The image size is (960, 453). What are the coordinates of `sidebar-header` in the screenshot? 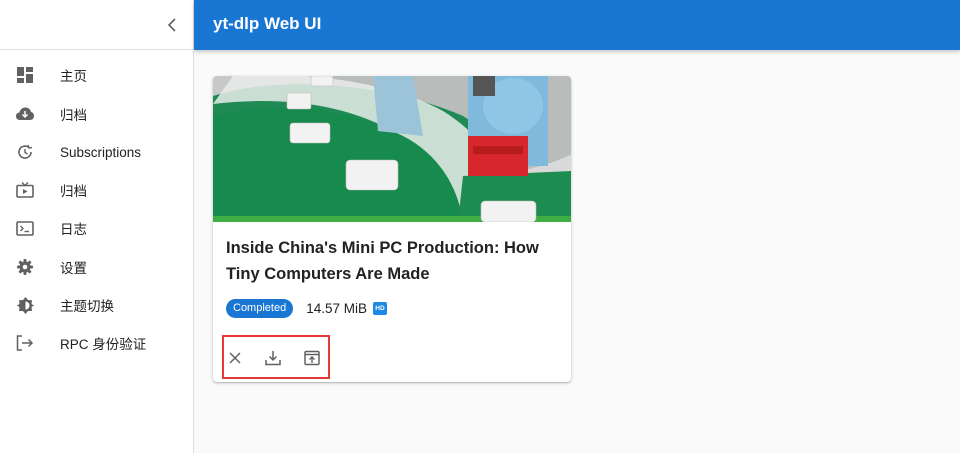 It's located at (96, 25).